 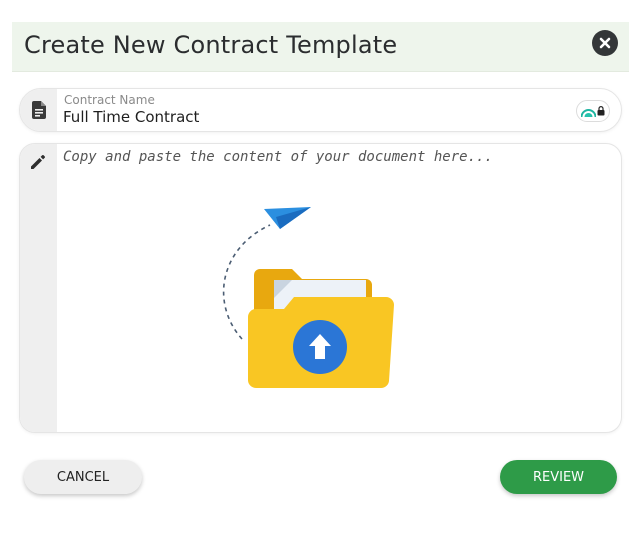 I want to click on lock-icon, so click(x=601, y=111).